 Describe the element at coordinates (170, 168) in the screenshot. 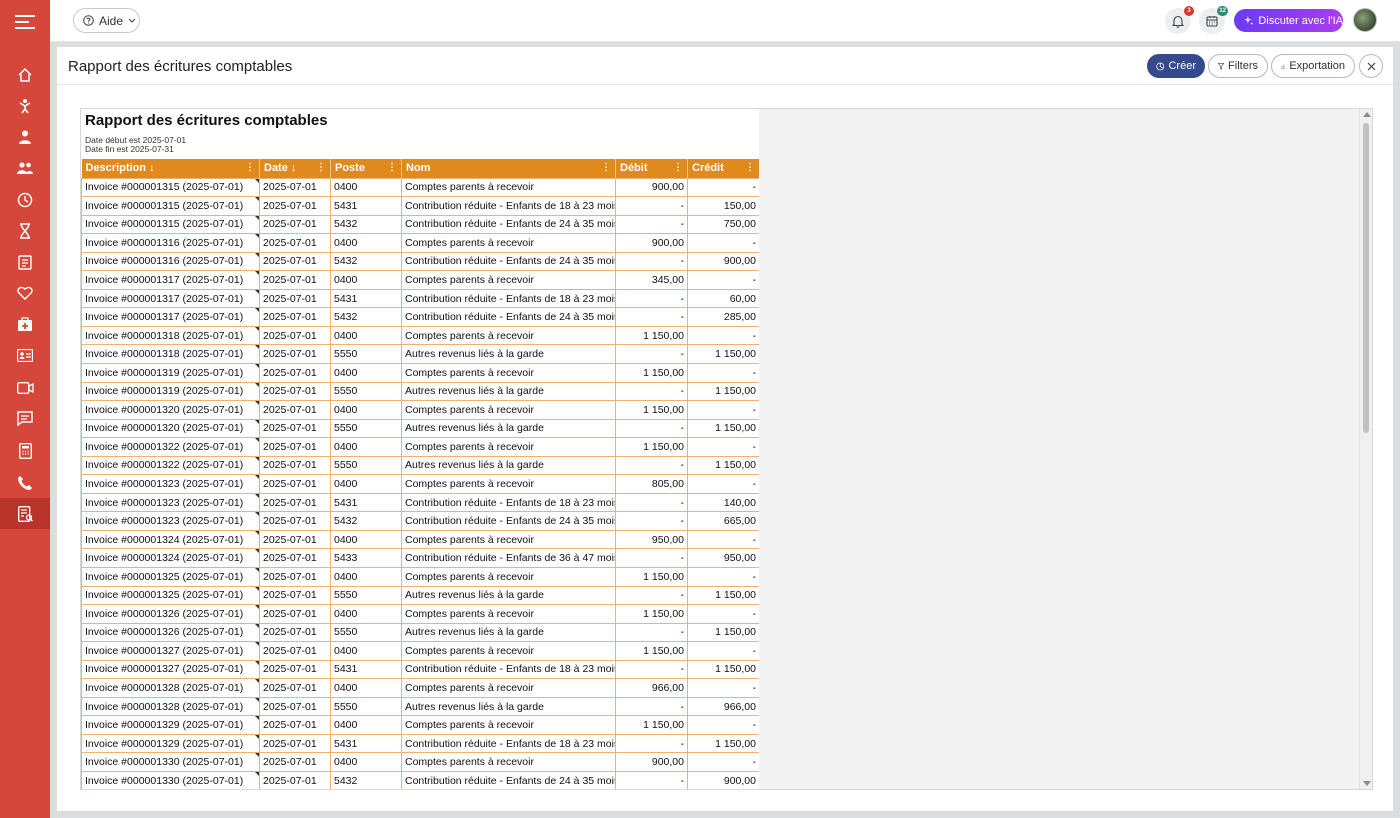

I see `column-header-description: Description ↓ ⋮` at that location.